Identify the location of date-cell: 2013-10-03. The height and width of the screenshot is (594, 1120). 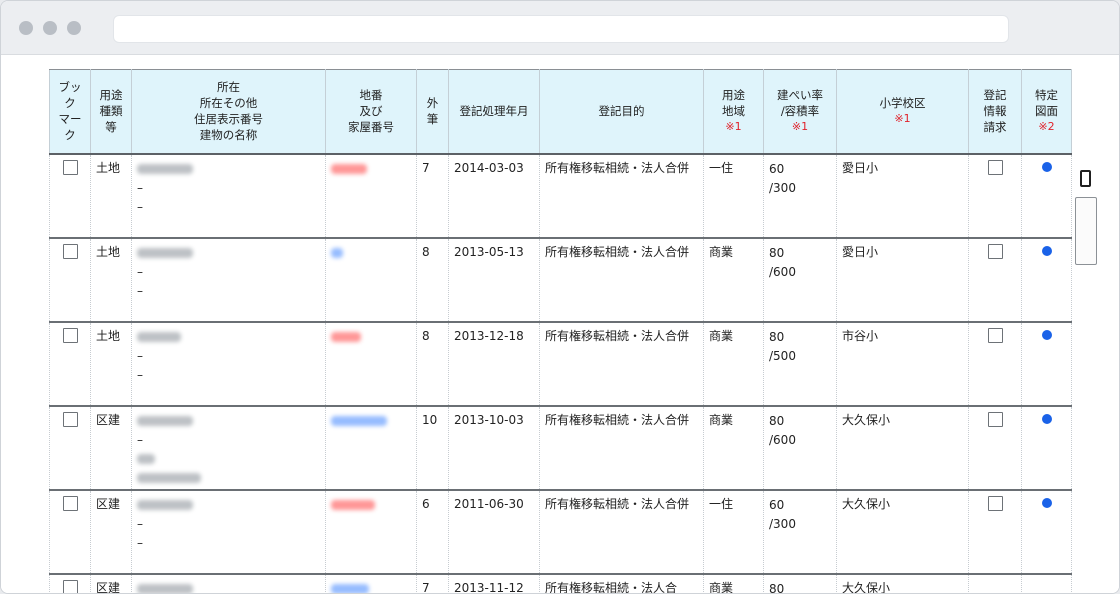
(494, 448).